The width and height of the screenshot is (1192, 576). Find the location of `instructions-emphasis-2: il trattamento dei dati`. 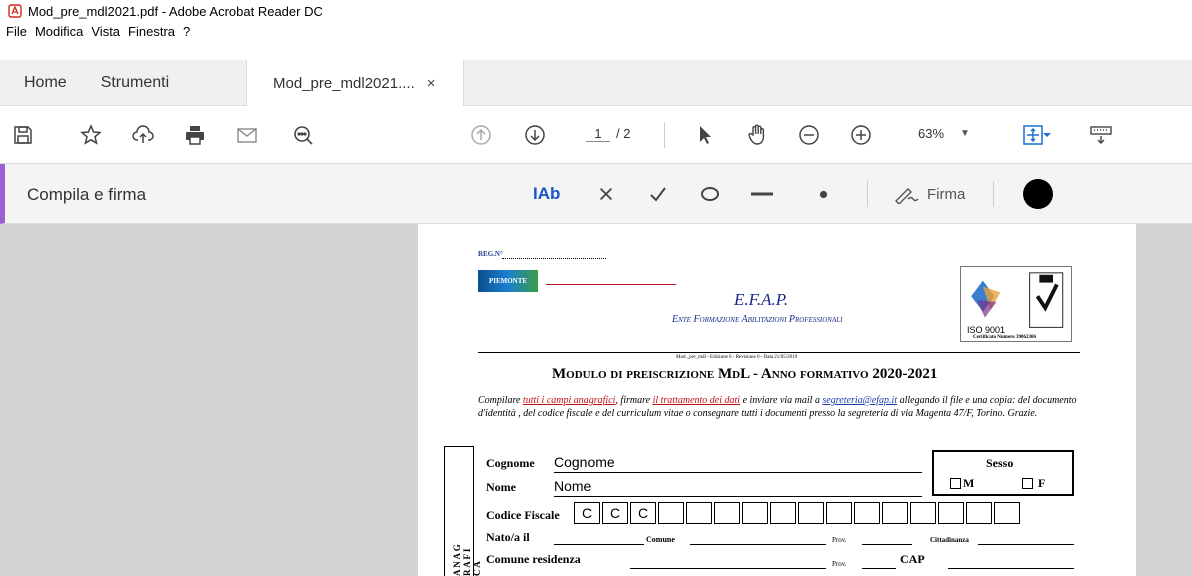

instructions-emphasis-2: il trattamento dei dati is located at coordinates (696, 400).